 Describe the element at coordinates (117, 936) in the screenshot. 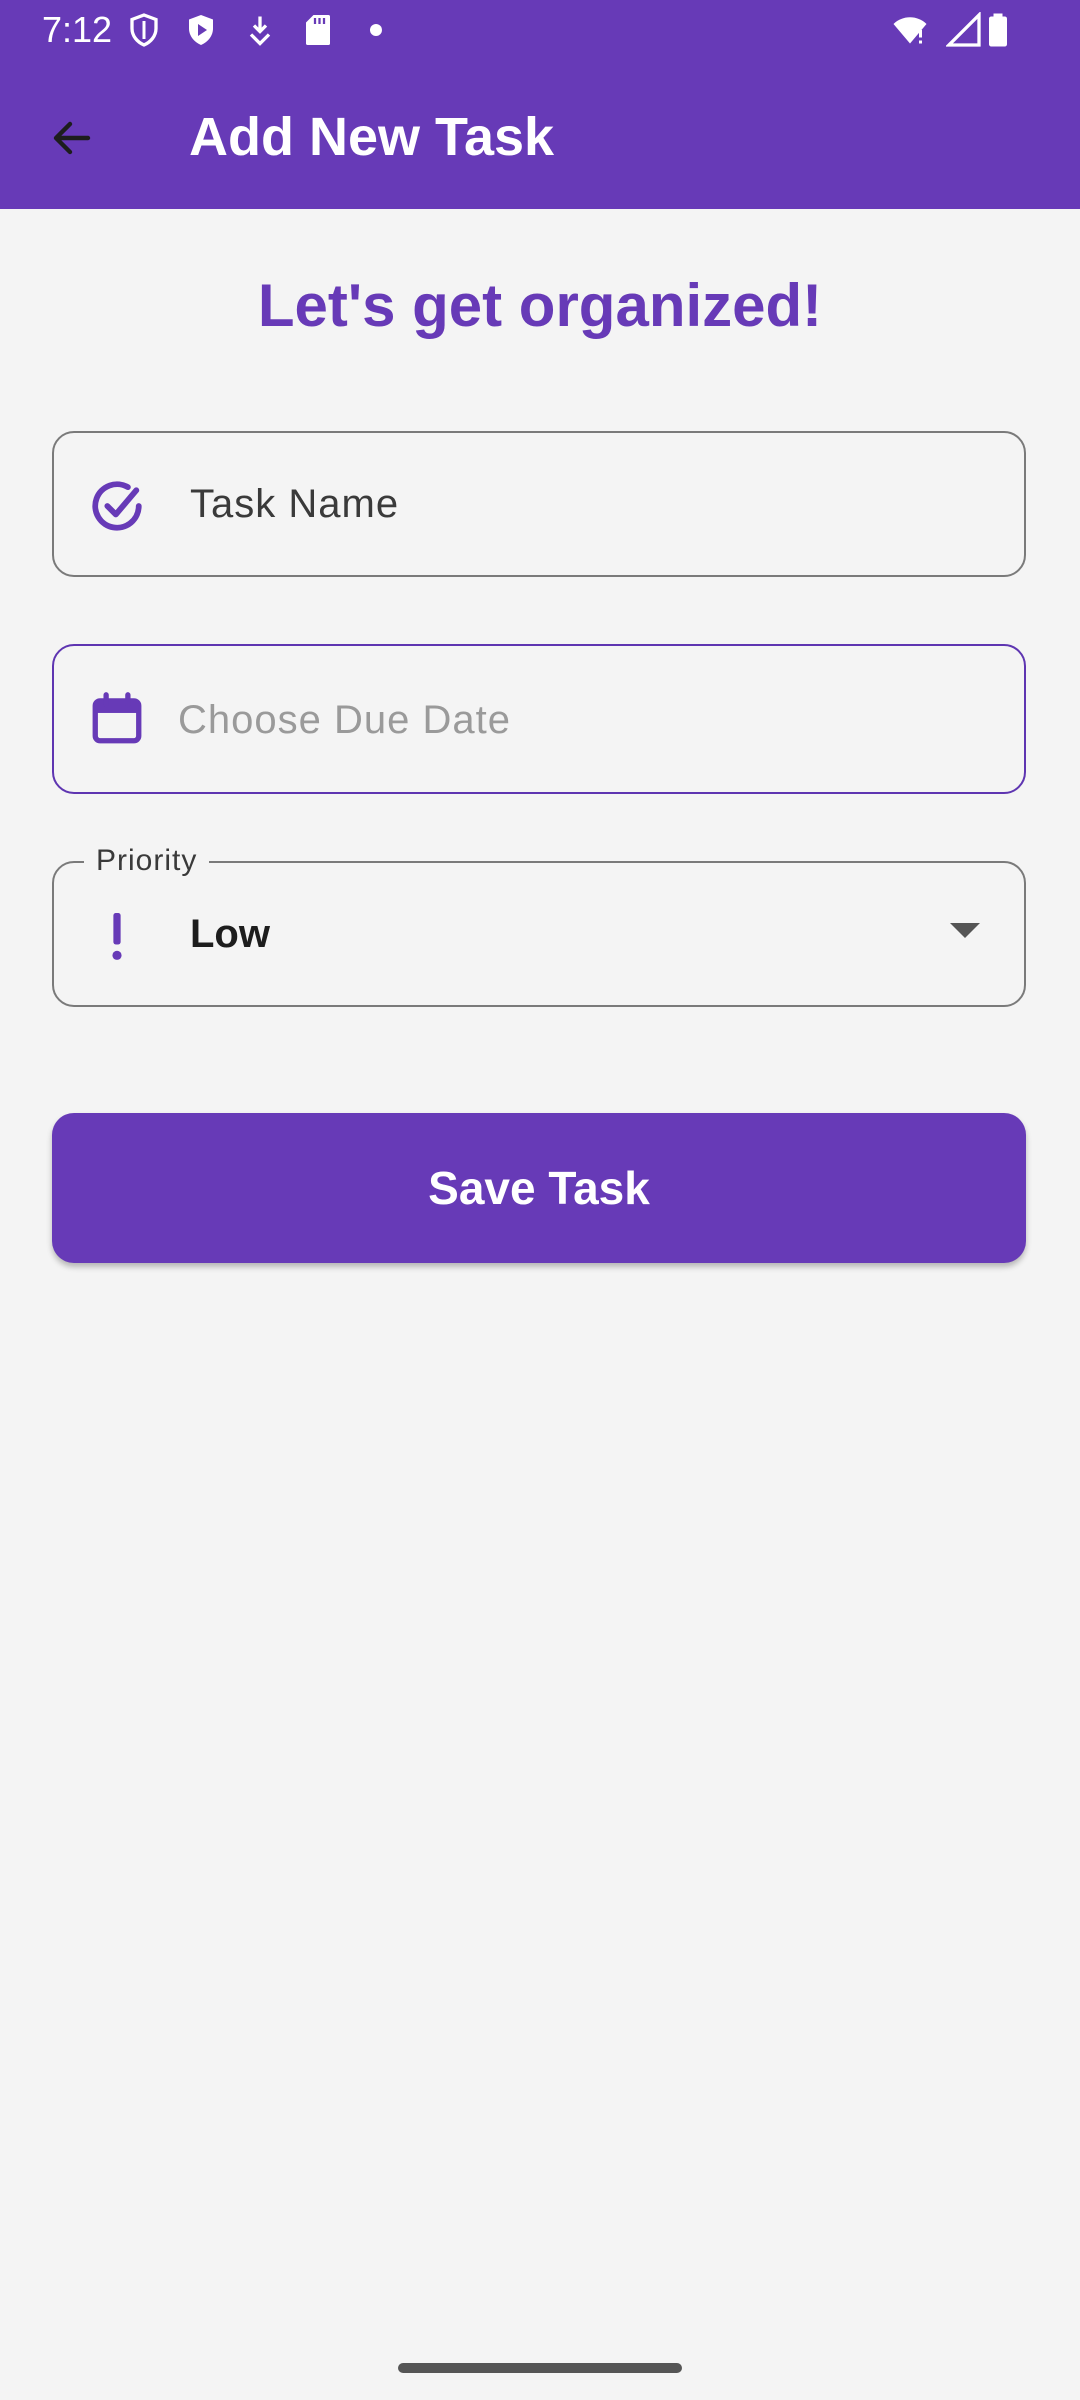

I see `exclamation-icon` at that location.